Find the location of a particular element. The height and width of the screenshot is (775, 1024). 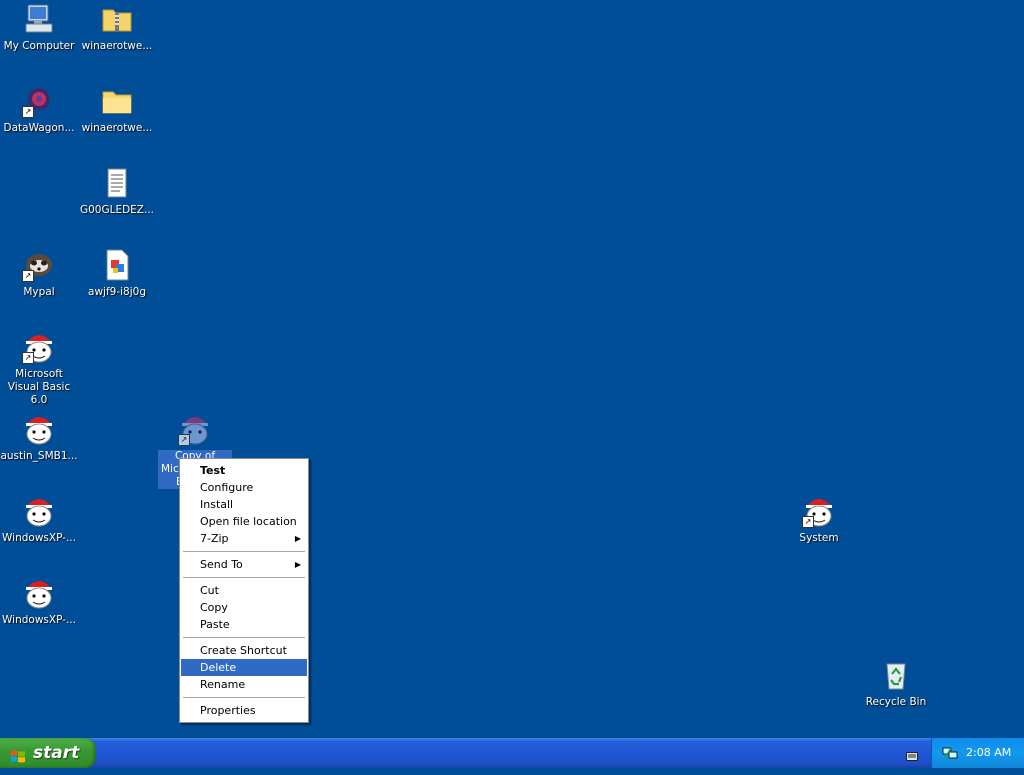

menu-item-test: Test is located at coordinates (244, 470).